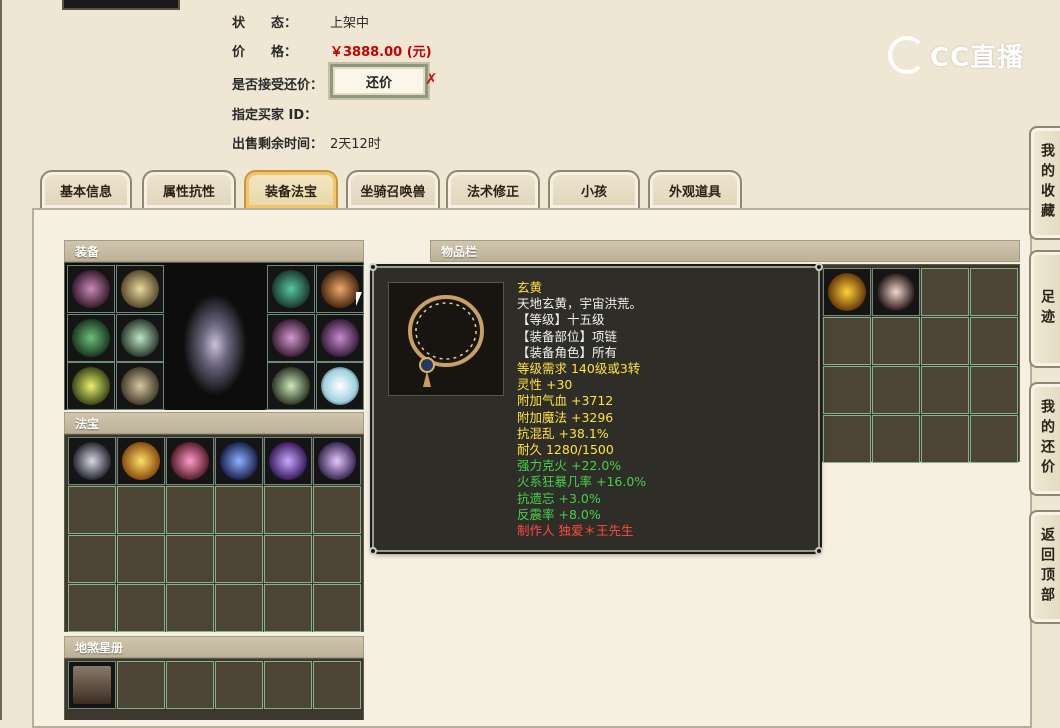 This screenshot has height=728, width=1060. Describe the element at coordinates (695, 189) in the screenshot. I see `tab-appearance: 外观道具` at that location.